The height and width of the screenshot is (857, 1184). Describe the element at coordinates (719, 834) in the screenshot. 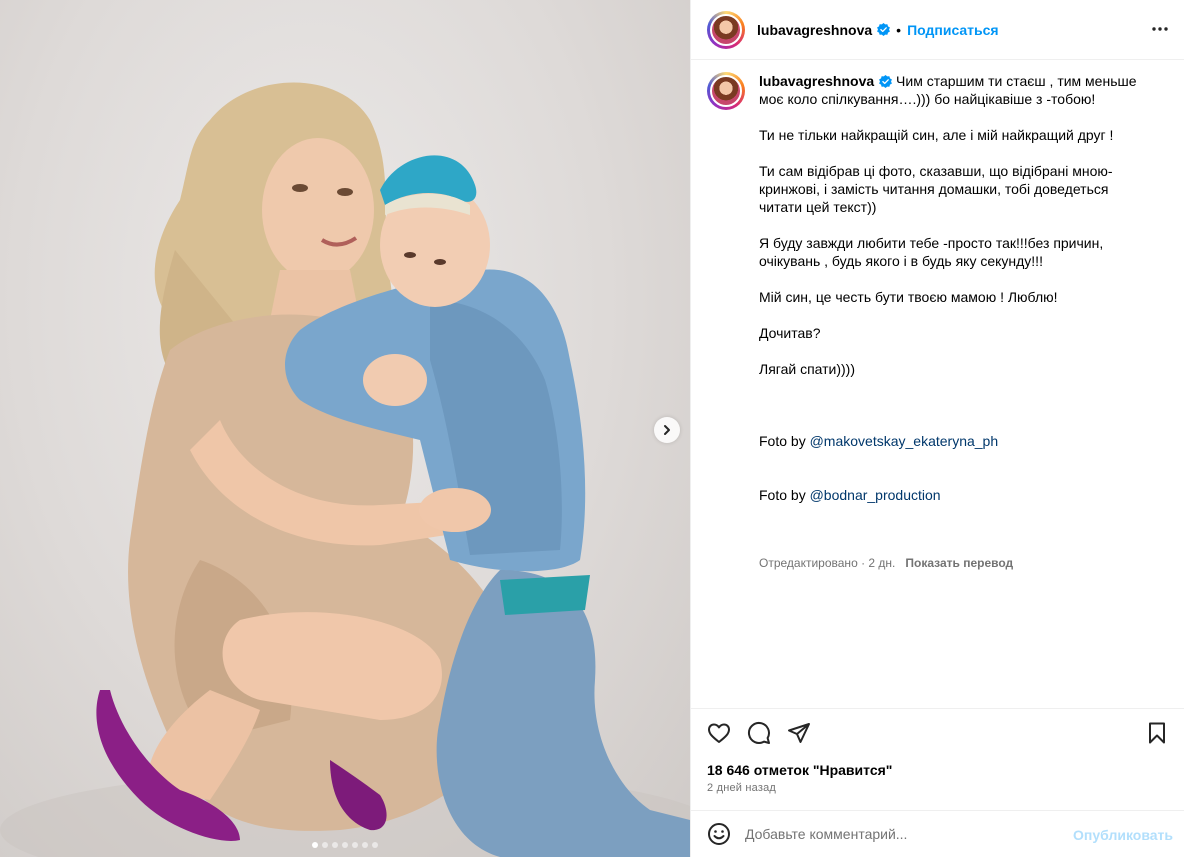

I see `emoji-icon` at that location.